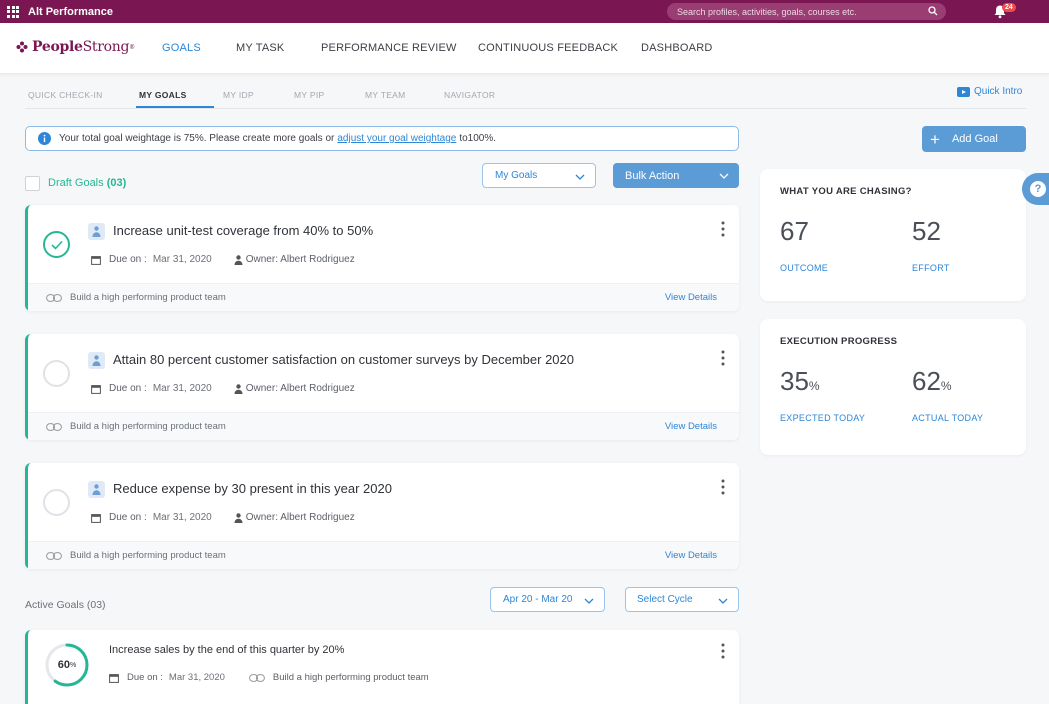 This screenshot has width=1049, height=704. I want to click on adjust-weightage-link: adjust your goal weightage, so click(396, 138).